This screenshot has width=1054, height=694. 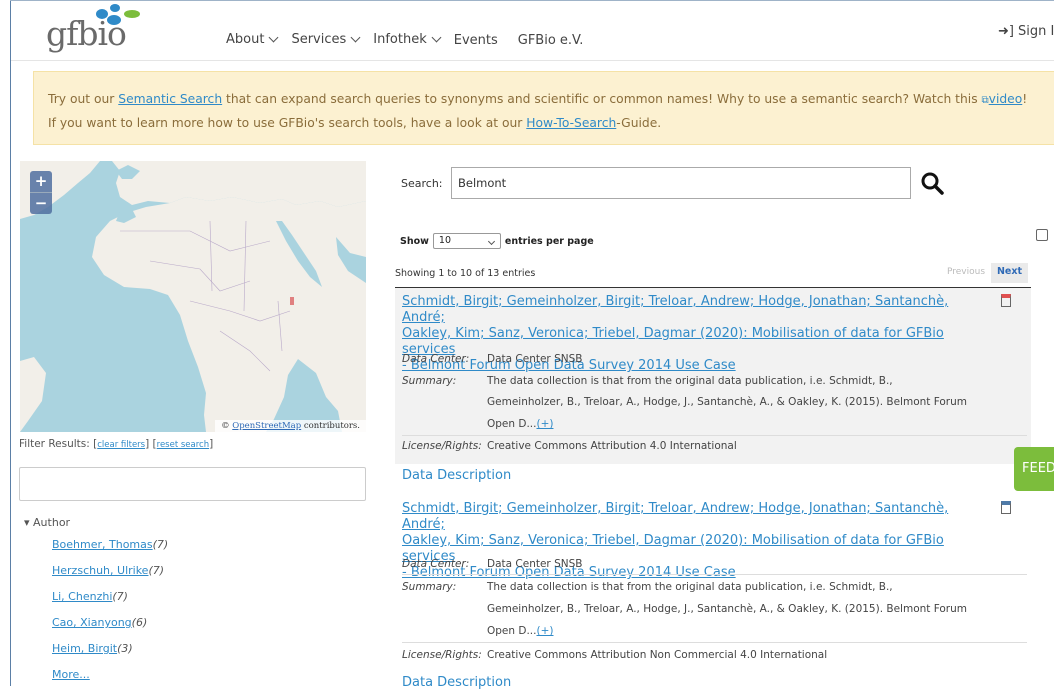 I want to click on nav-label: Events, so click(x=475, y=40).